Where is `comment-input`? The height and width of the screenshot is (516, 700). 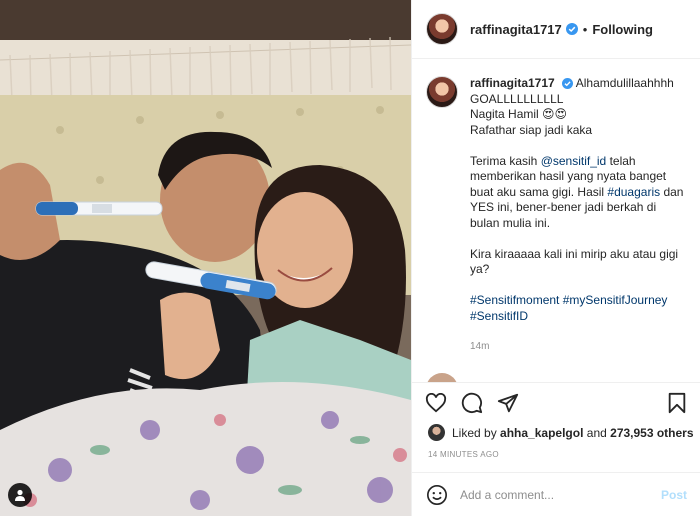
comment-input is located at coordinates (560, 494).